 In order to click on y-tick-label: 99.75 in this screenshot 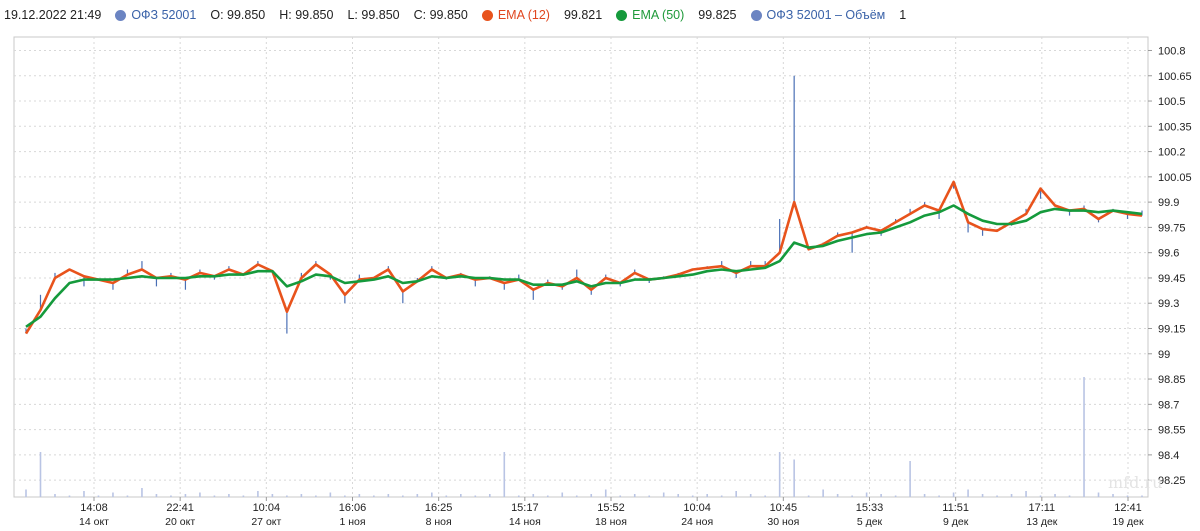, I will do `click(1172, 228)`.